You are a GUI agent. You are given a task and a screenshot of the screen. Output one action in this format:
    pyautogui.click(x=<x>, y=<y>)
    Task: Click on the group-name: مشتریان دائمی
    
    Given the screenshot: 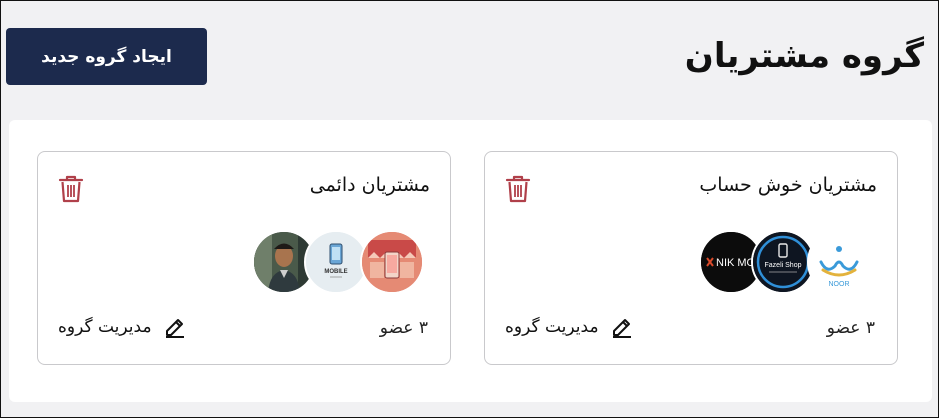 What is the action you would take?
    pyautogui.click(x=369, y=185)
    